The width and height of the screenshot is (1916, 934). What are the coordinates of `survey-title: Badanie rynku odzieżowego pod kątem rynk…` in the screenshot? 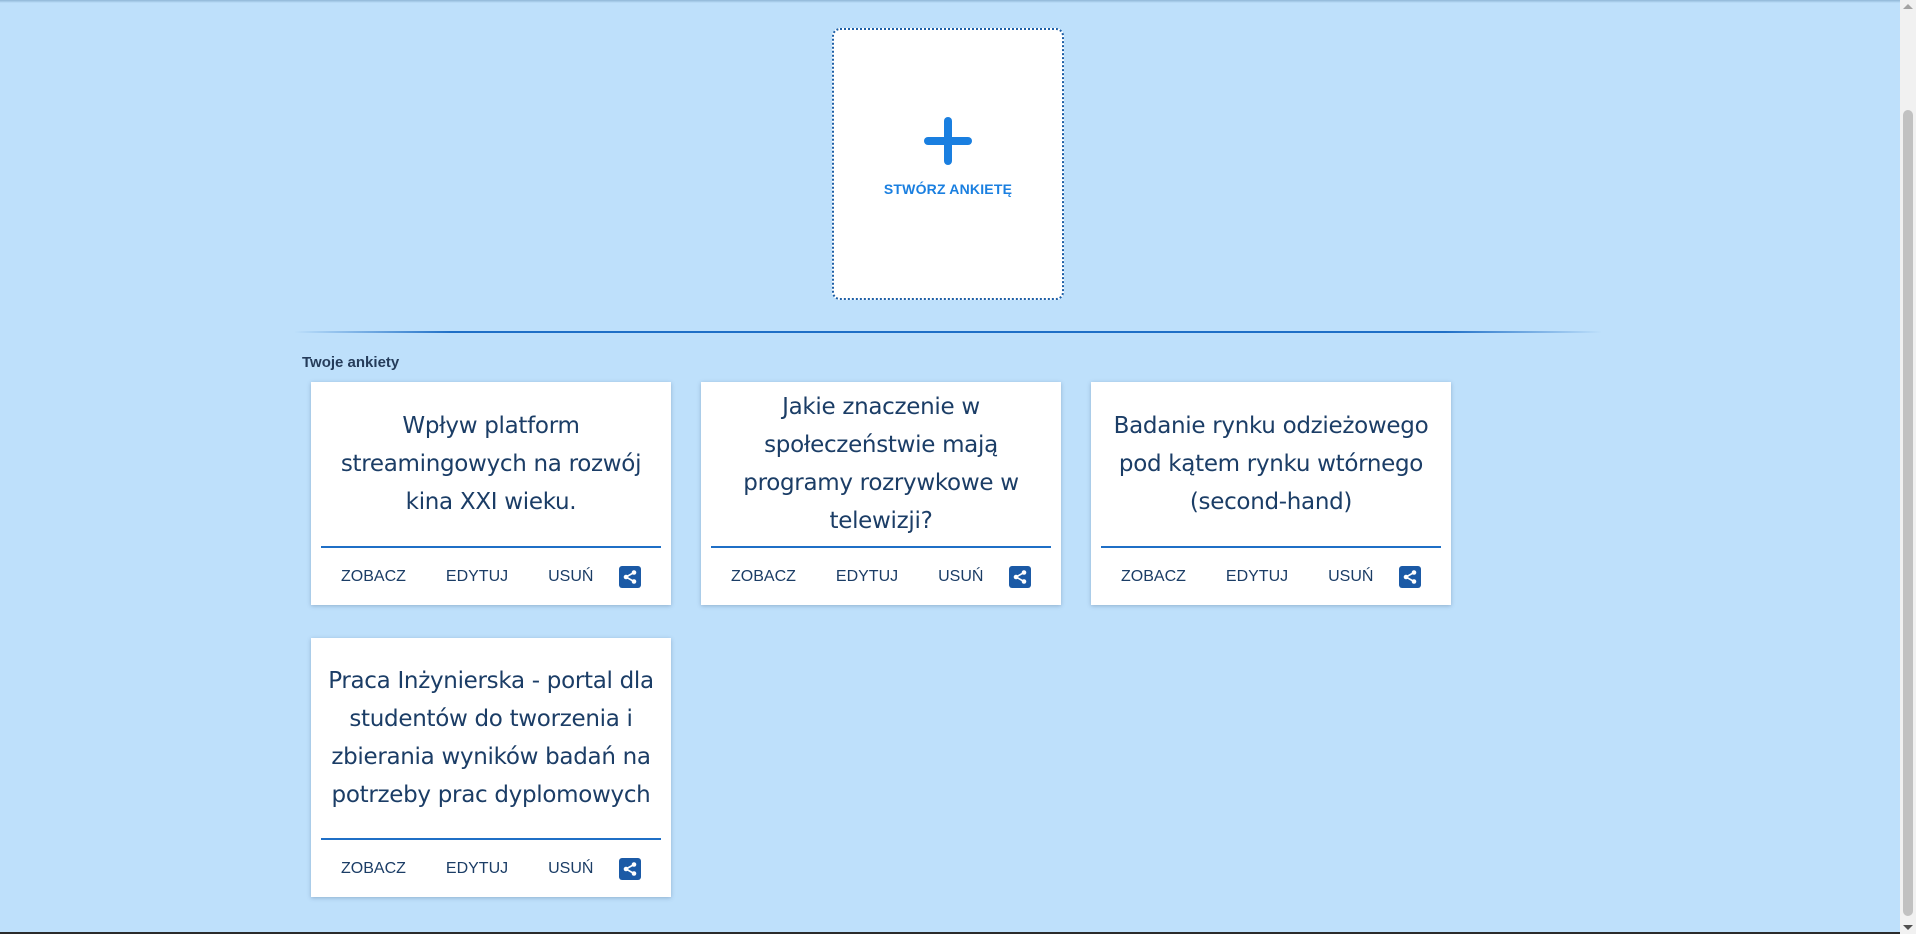 It's located at (1271, 464).